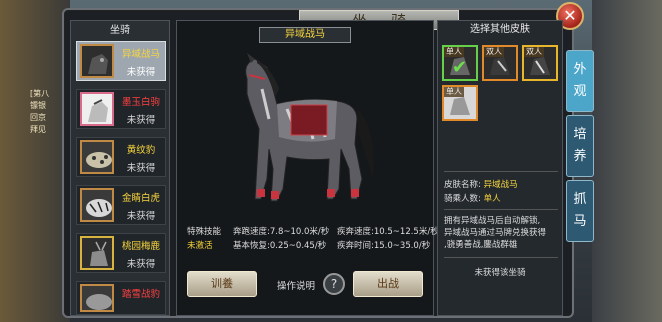 This screenshot has height=322, width=662. Describe the element at coordinates (38, 129) in the screenshot. I see `quest-text-line: 拜见` at that location.